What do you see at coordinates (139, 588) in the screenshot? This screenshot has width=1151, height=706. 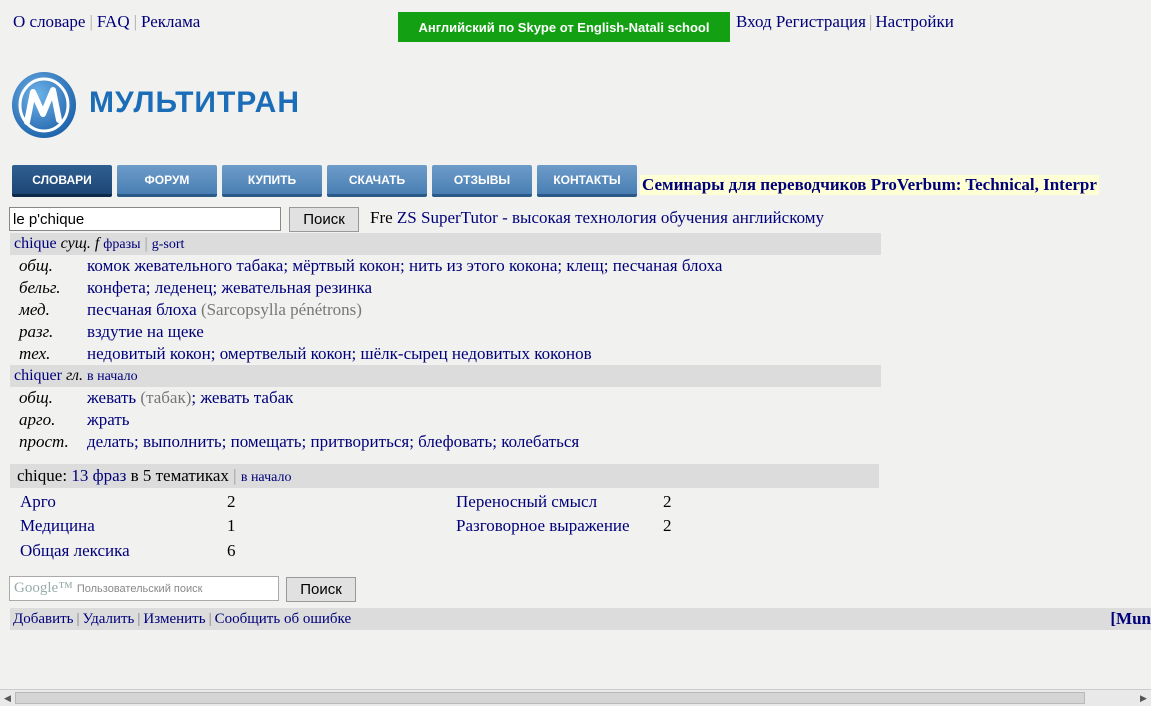 I see `google-search-placeholder: Пользовательский поиск` at bounding box center [139, 588].